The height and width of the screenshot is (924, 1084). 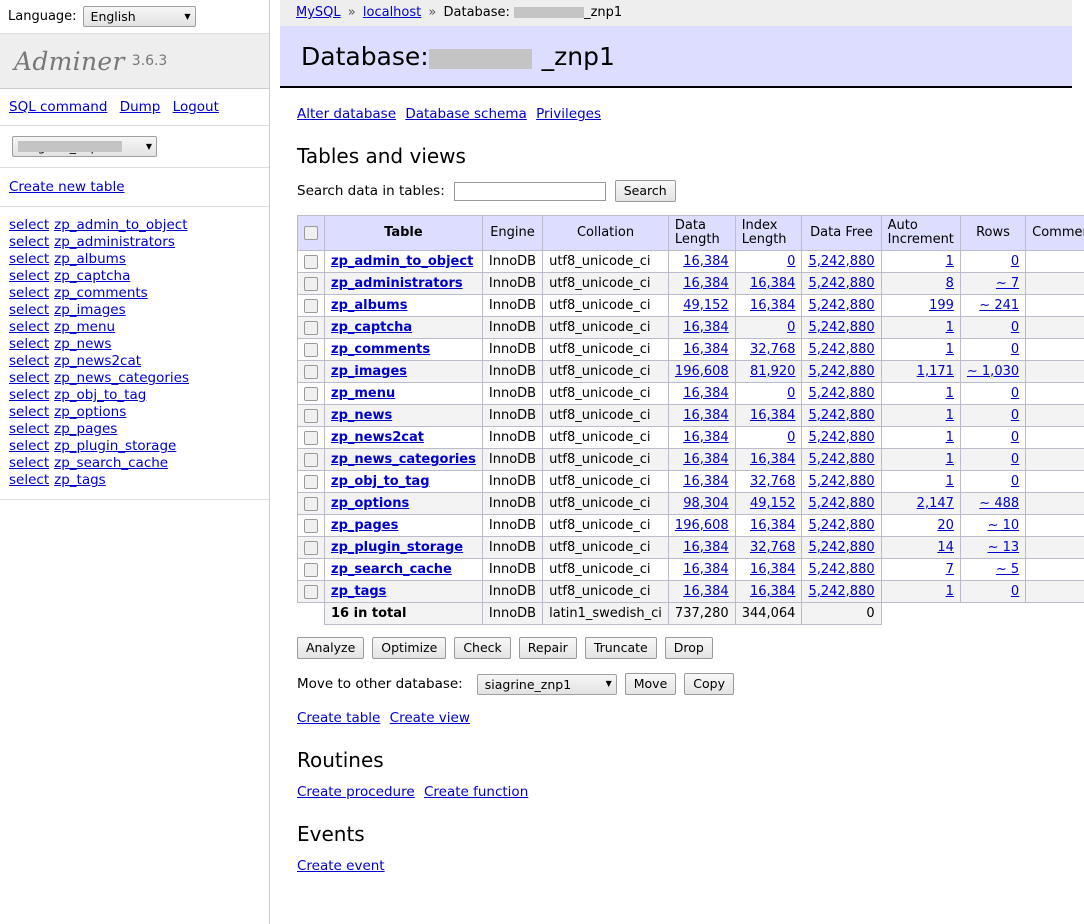 I want to click on analyze-button: Analyze, so click(x=331, y=648).